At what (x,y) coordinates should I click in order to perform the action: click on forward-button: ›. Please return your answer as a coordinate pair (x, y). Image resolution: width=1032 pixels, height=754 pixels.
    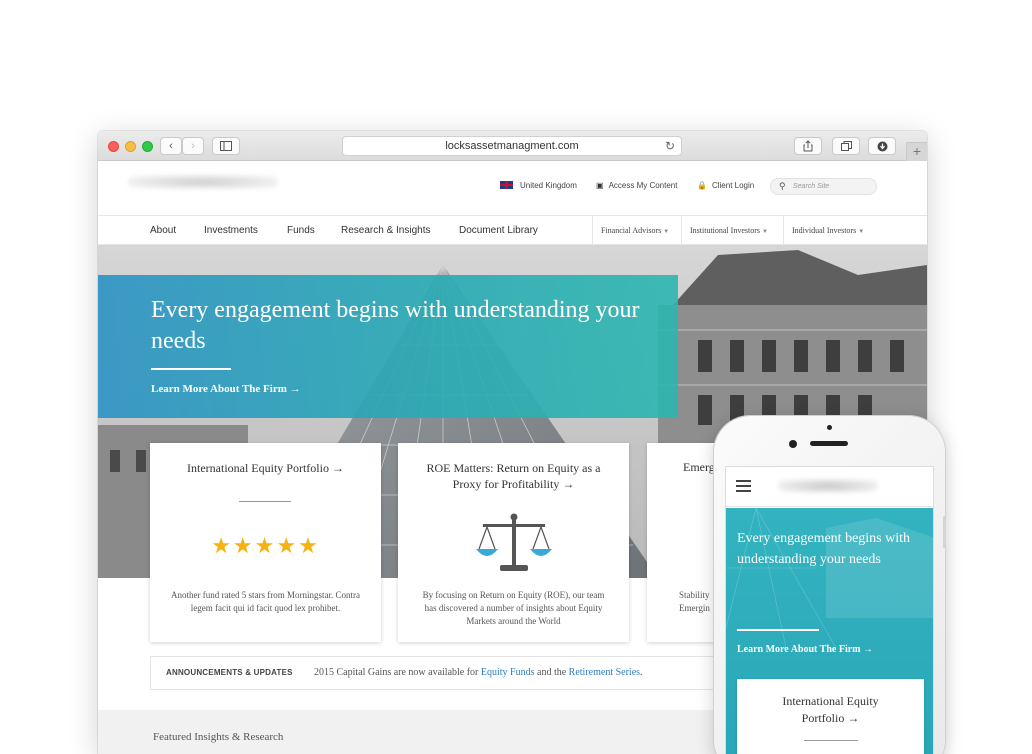
    Looking at the image, I should click on (193, 146).